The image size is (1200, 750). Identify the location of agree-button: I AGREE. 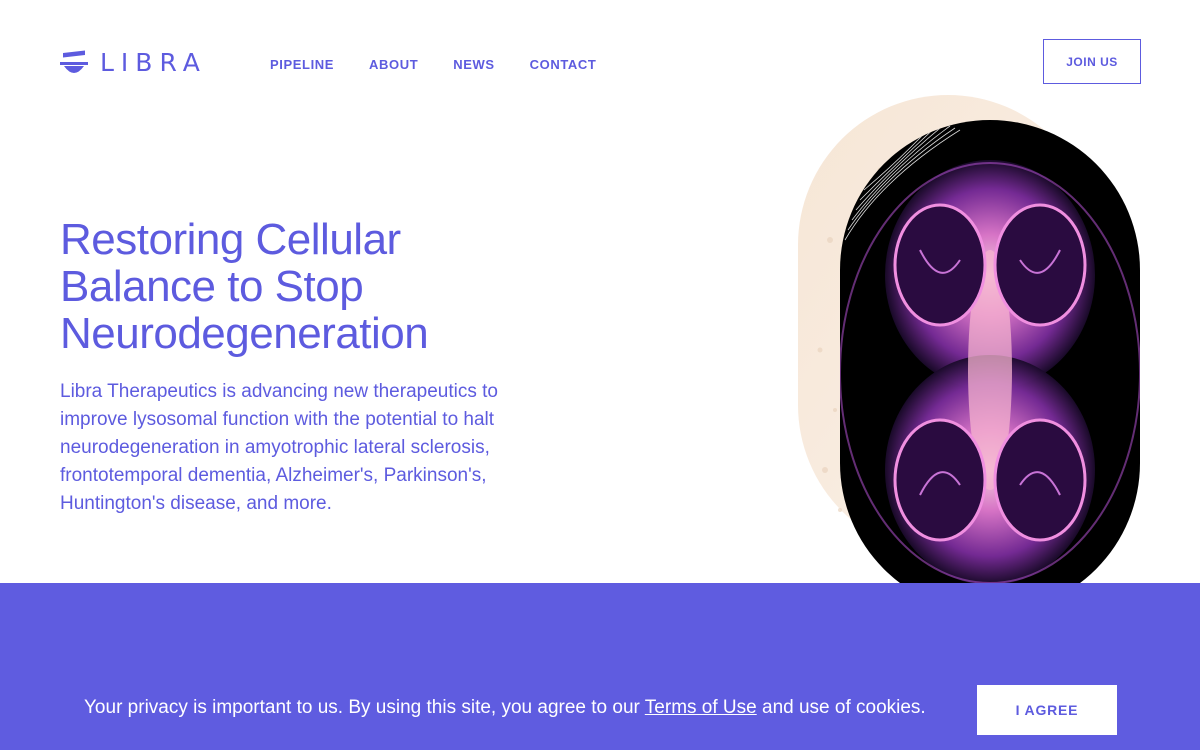
(1047, 710).